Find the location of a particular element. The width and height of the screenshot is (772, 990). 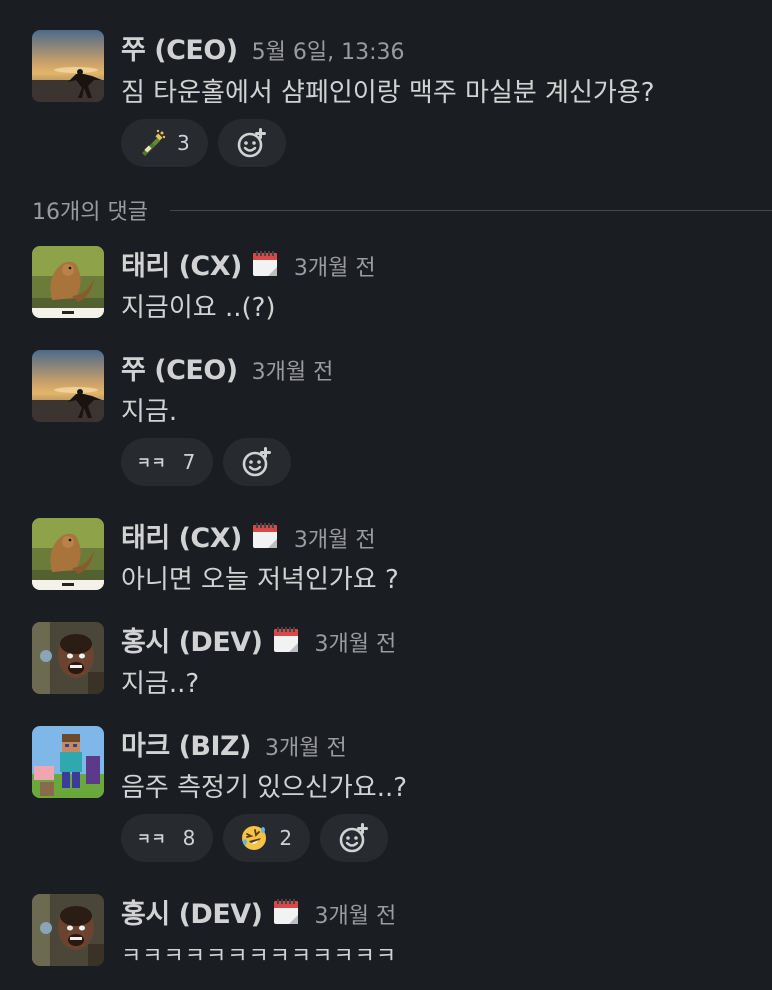

reaction-rofl: 2 is located at coordinates (267, 838).